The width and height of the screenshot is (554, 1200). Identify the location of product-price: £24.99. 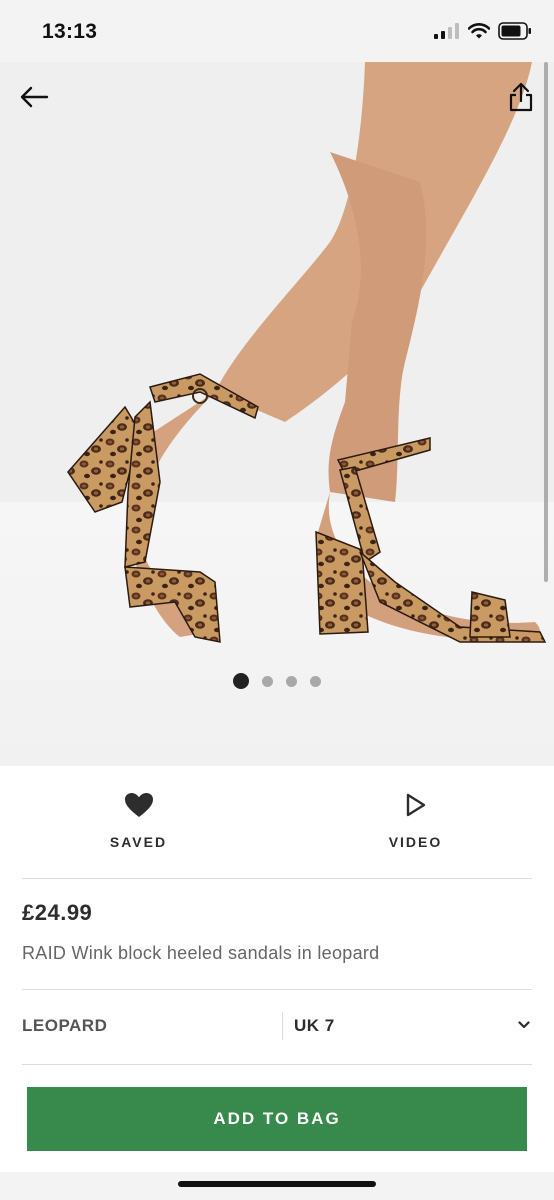
(57, 912).